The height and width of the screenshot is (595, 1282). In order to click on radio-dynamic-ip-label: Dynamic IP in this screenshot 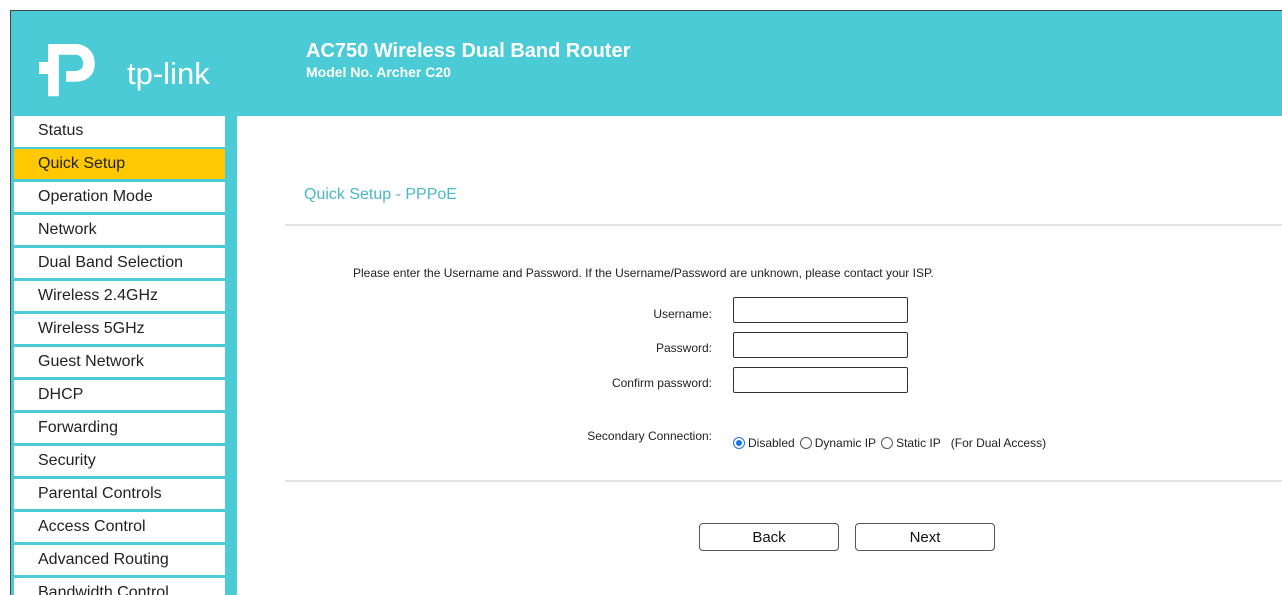, I will do `click(845, 443)`.